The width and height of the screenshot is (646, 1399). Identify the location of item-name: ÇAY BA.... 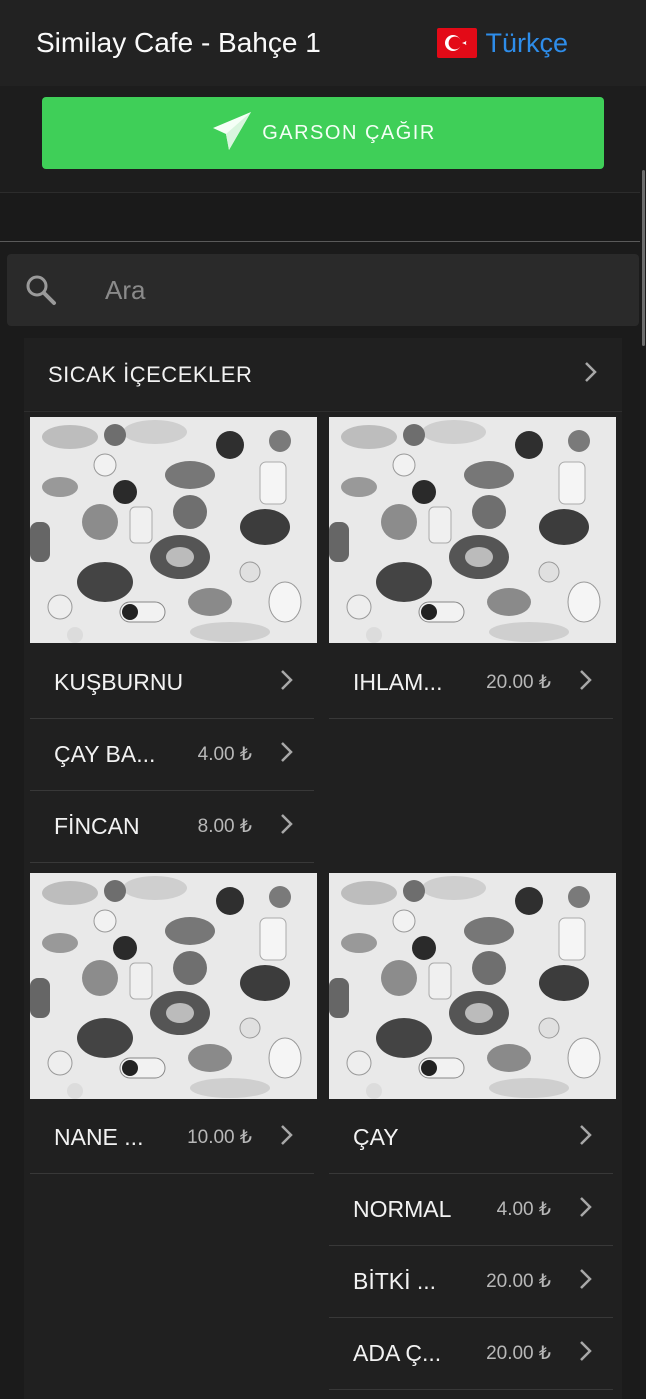
(105, 754).